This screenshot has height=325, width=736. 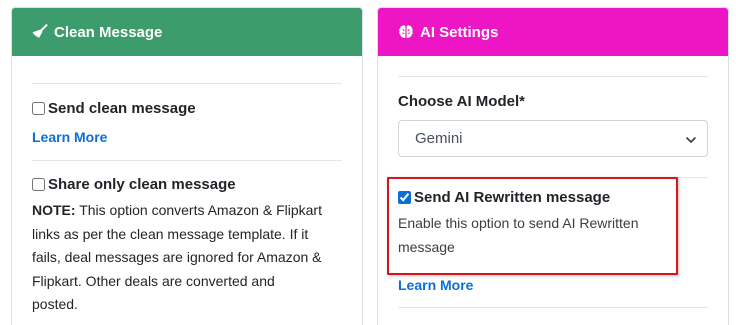 I want to click on share-only-clean-label: Share only clean message, so click(x=142, y=184).